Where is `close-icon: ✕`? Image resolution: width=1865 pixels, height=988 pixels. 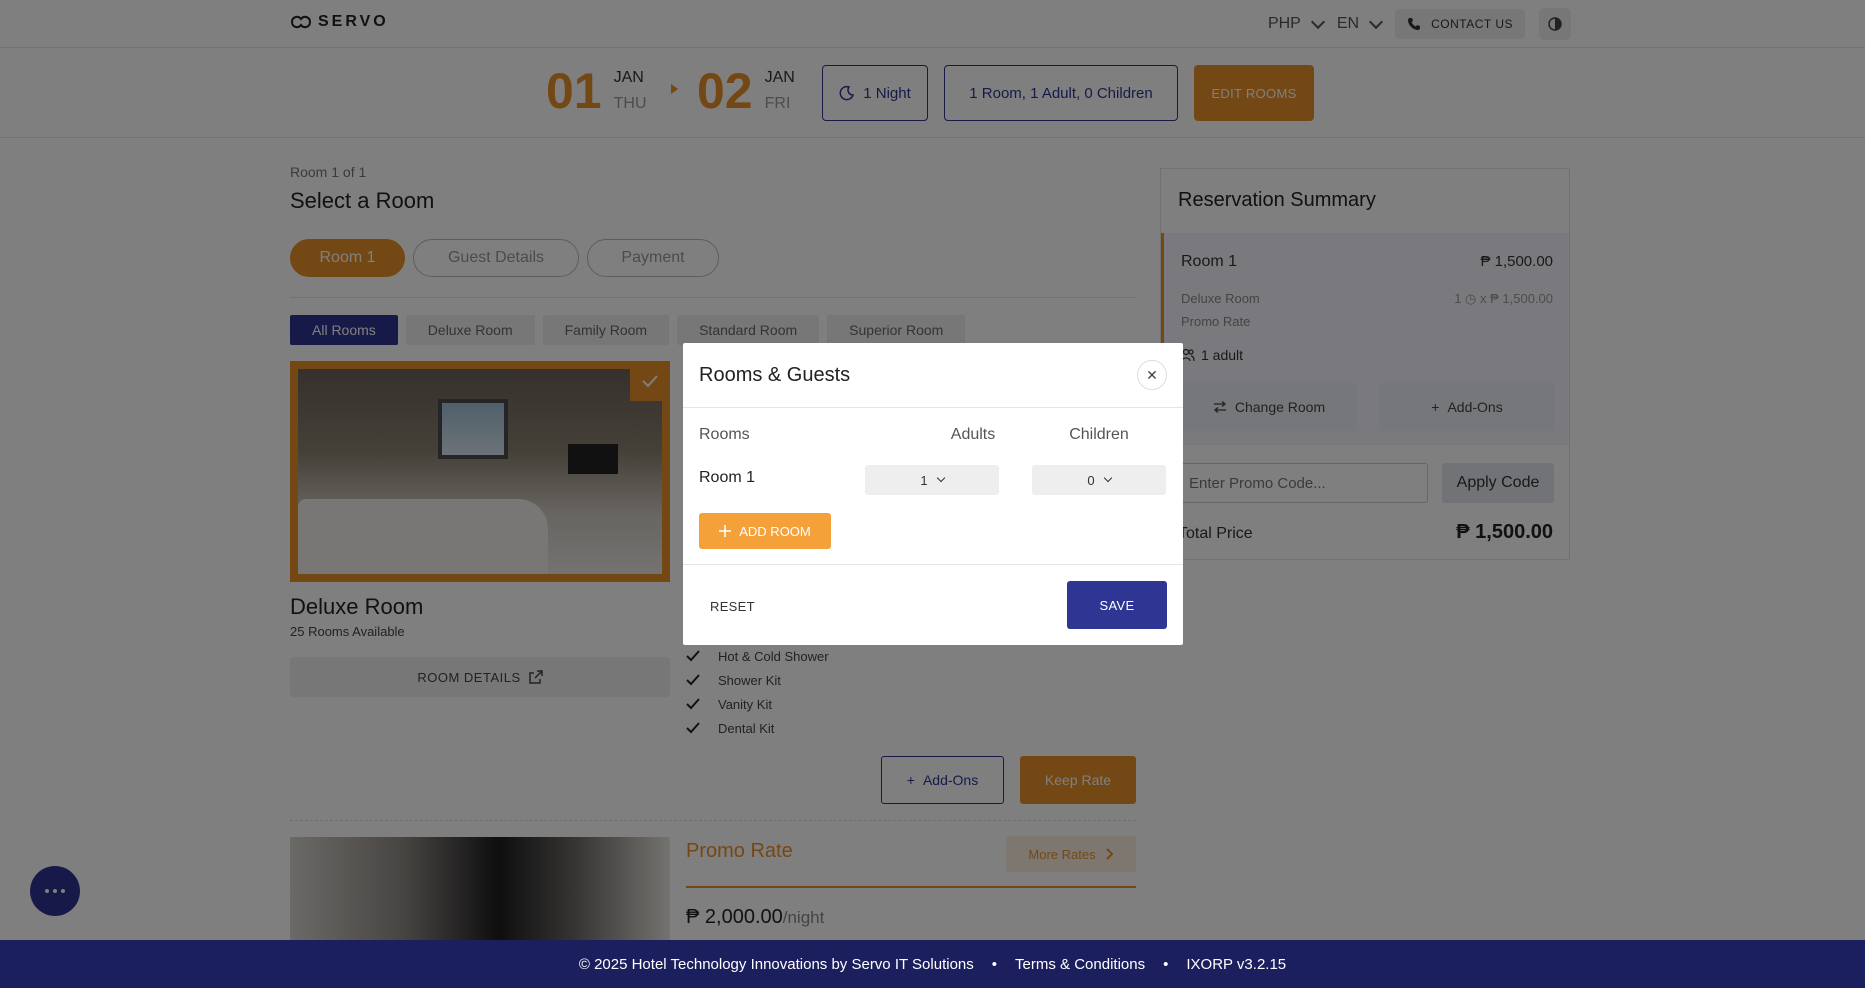
close-icon: ✕ is located at coordinates (1152, 374).